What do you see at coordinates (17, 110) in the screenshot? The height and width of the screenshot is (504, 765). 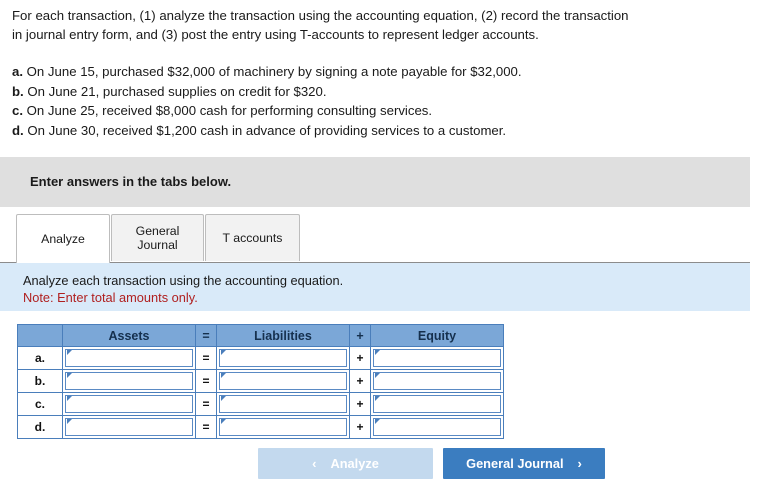 I see `transaction-letter-c: c.` at bounding box center [17, 110].